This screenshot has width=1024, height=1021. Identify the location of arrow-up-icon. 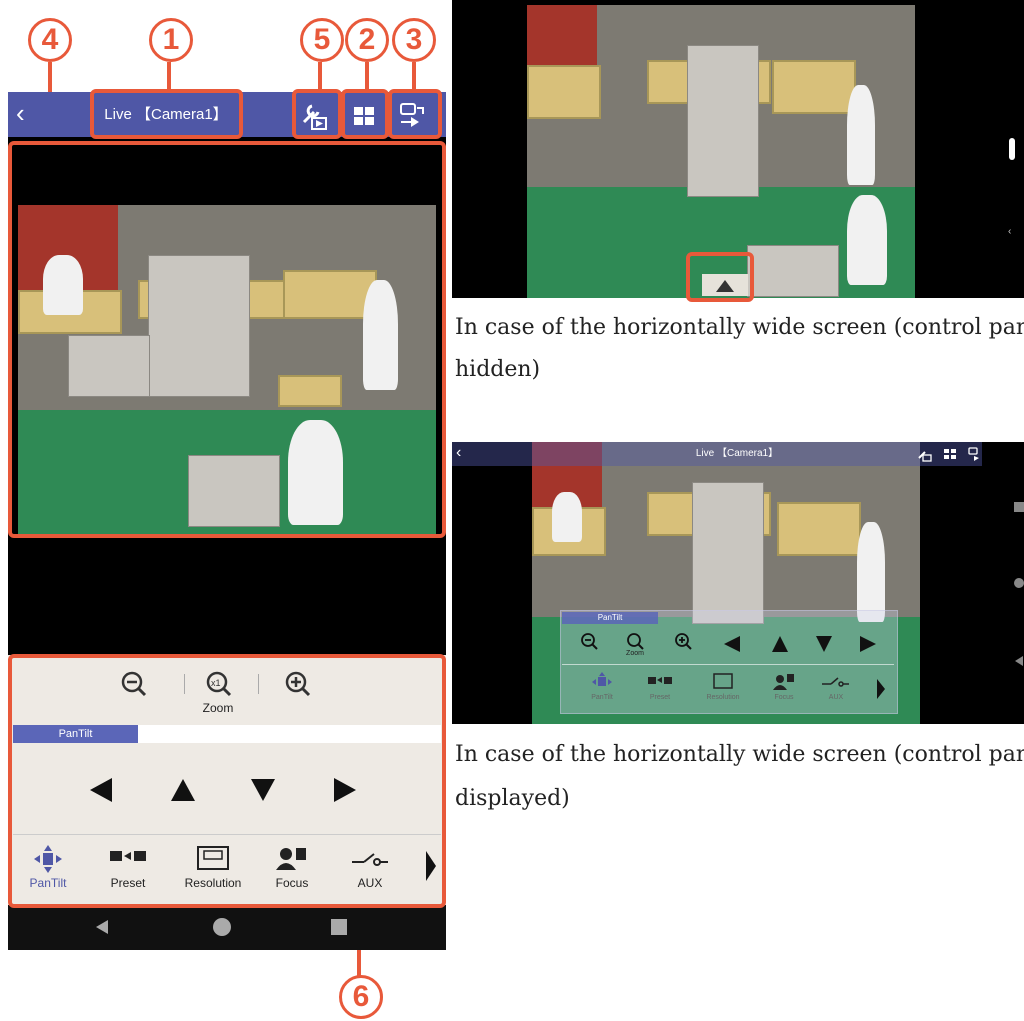
(780, 644).